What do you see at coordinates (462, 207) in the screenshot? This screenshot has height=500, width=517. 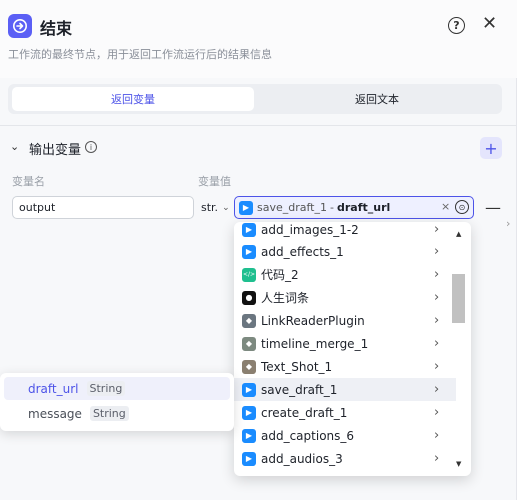 I see `target-icon: ⊙` at bounding box center [462, 207].